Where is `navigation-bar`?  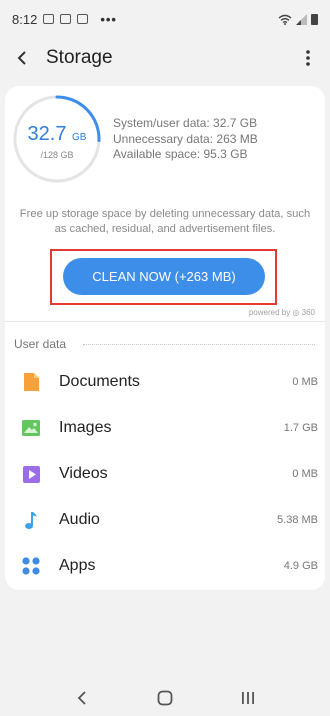
navigation-bar is located at coordinates (165, 698).